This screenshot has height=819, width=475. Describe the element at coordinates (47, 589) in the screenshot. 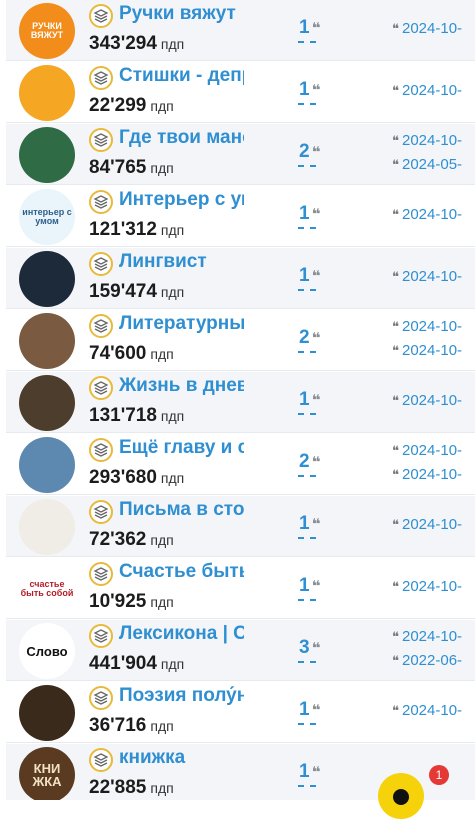

I see `channel-avatar: счастье быть собой` at that location.